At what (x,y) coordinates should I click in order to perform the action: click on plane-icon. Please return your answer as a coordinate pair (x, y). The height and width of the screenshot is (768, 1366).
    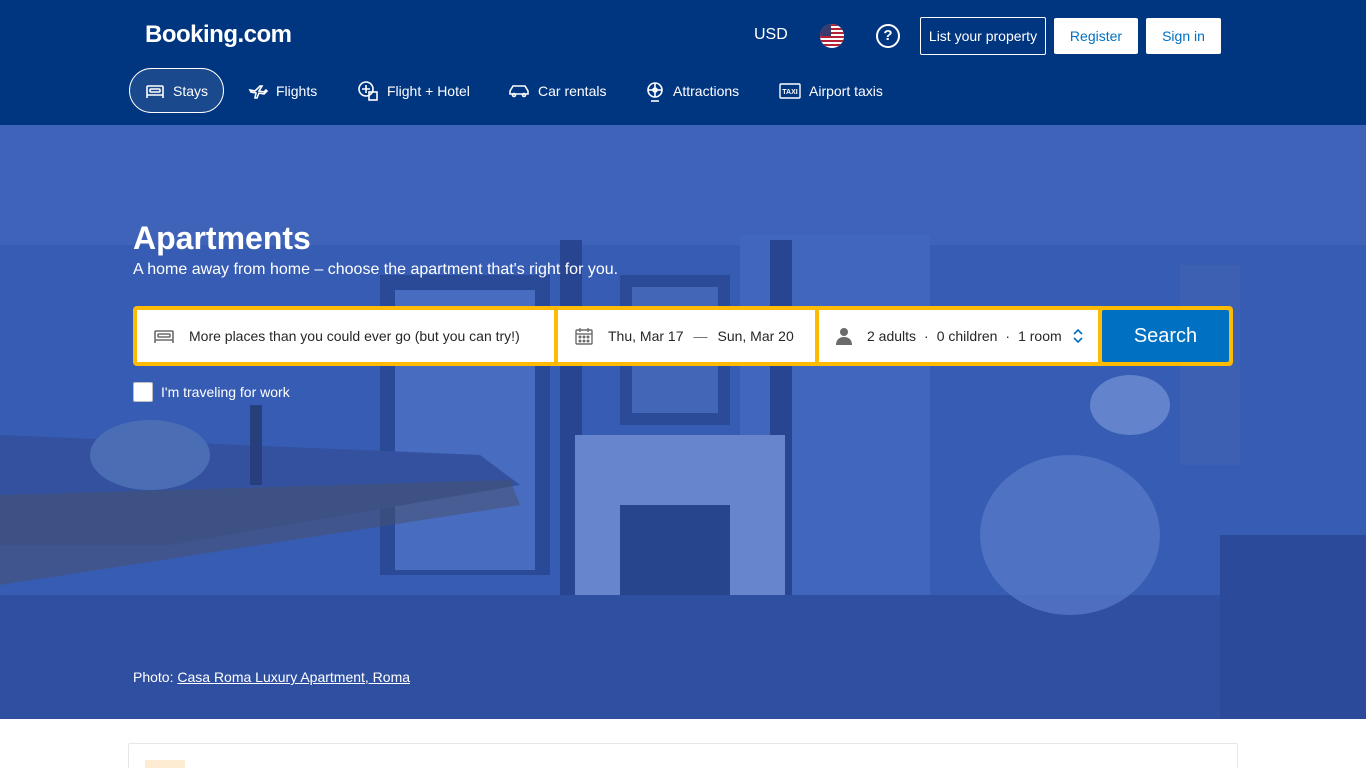
    Looking at the image, I should click on (258, 91).